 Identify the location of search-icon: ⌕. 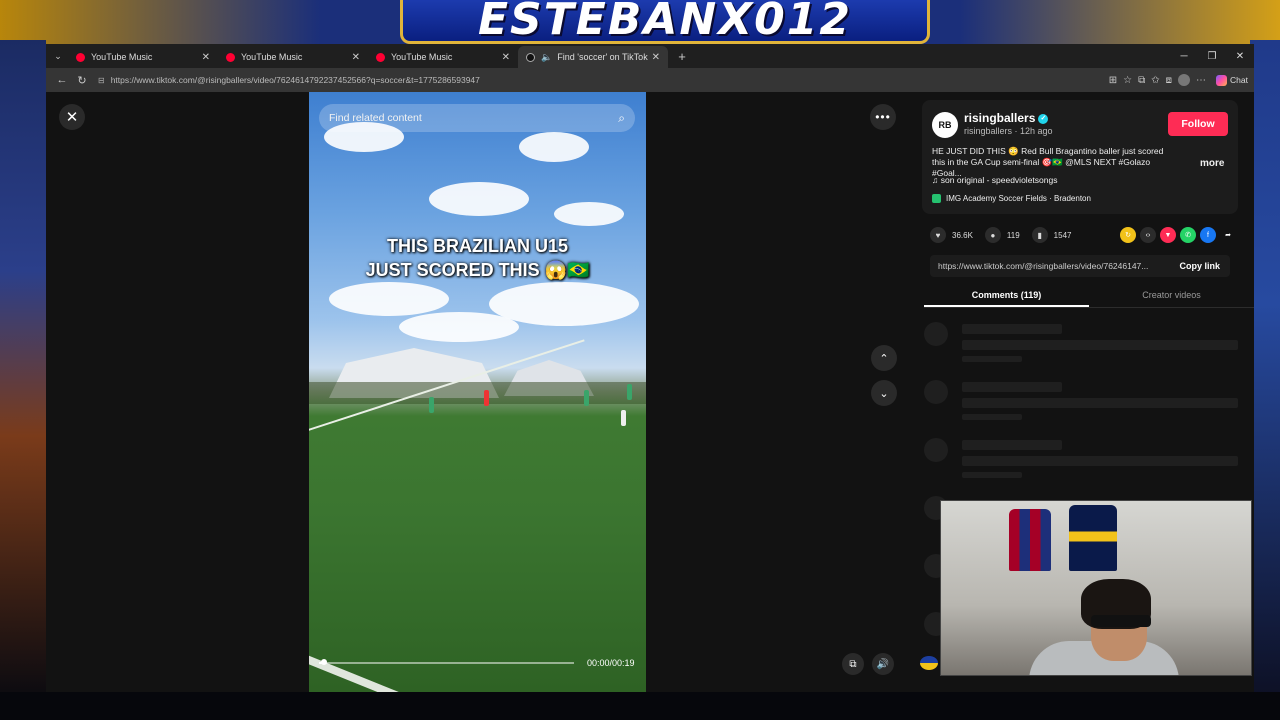
(621, 118).